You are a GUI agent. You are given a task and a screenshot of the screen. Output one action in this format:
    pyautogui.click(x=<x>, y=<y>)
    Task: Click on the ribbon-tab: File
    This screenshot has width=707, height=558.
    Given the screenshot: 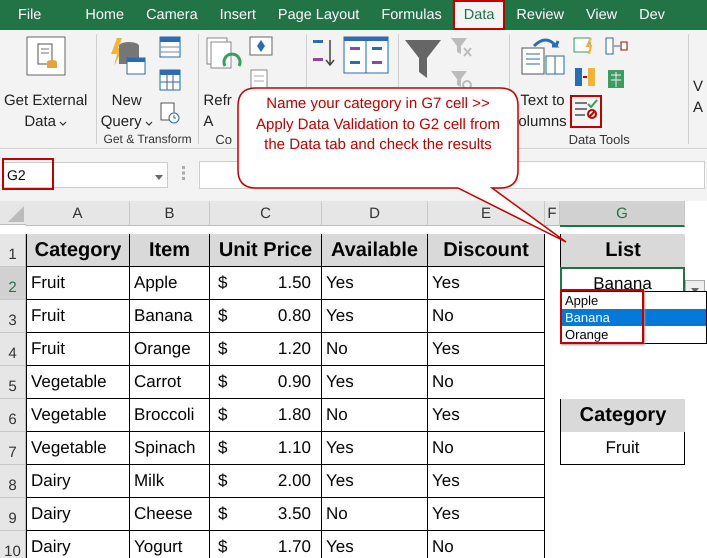 What is the action you would take?
    pyautogui.click(x=26, y=15)
    